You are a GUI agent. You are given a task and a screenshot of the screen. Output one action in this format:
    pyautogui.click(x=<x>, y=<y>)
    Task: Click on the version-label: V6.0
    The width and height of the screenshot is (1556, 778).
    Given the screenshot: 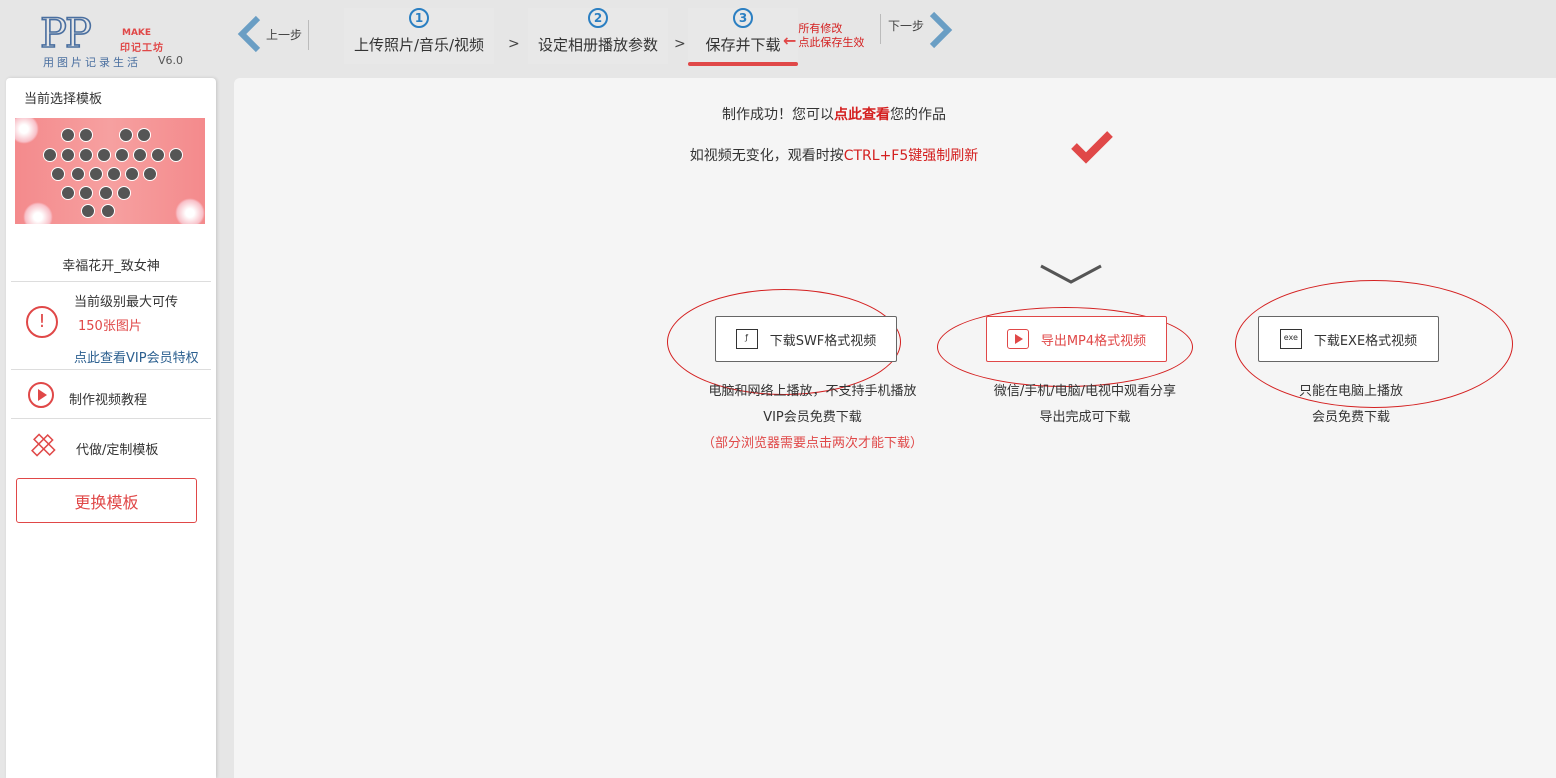 What is the action you would take?
    pyautogui.click(x=171, y=60)
    